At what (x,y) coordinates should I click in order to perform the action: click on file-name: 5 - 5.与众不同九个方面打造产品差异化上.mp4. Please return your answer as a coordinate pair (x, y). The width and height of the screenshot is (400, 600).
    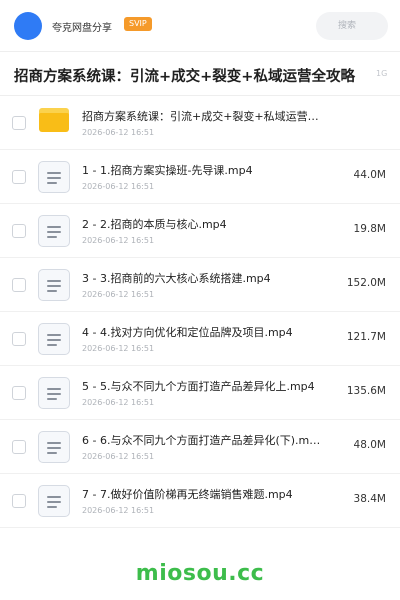
    Looking at the image, I should click on (198, 386).